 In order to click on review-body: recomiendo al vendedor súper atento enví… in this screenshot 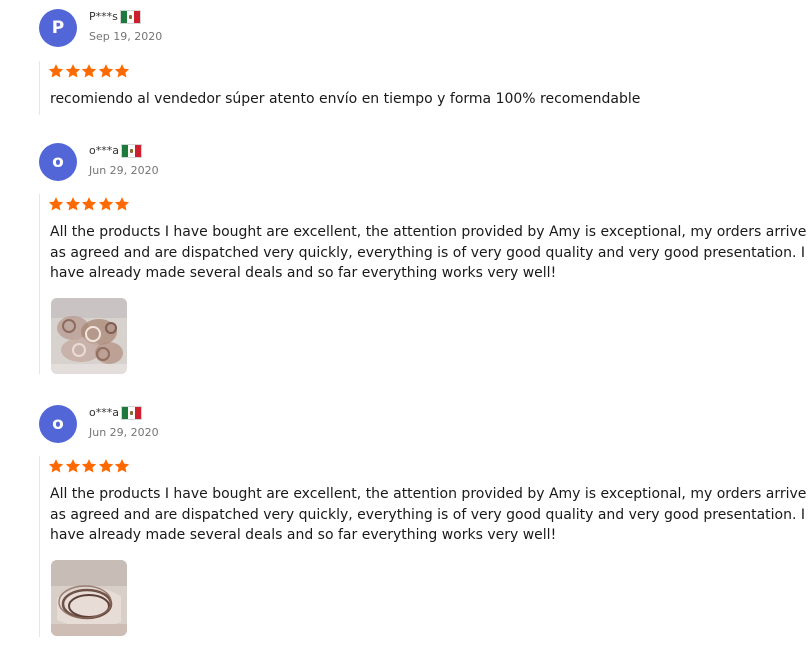, I will do `click(339, 88)`.